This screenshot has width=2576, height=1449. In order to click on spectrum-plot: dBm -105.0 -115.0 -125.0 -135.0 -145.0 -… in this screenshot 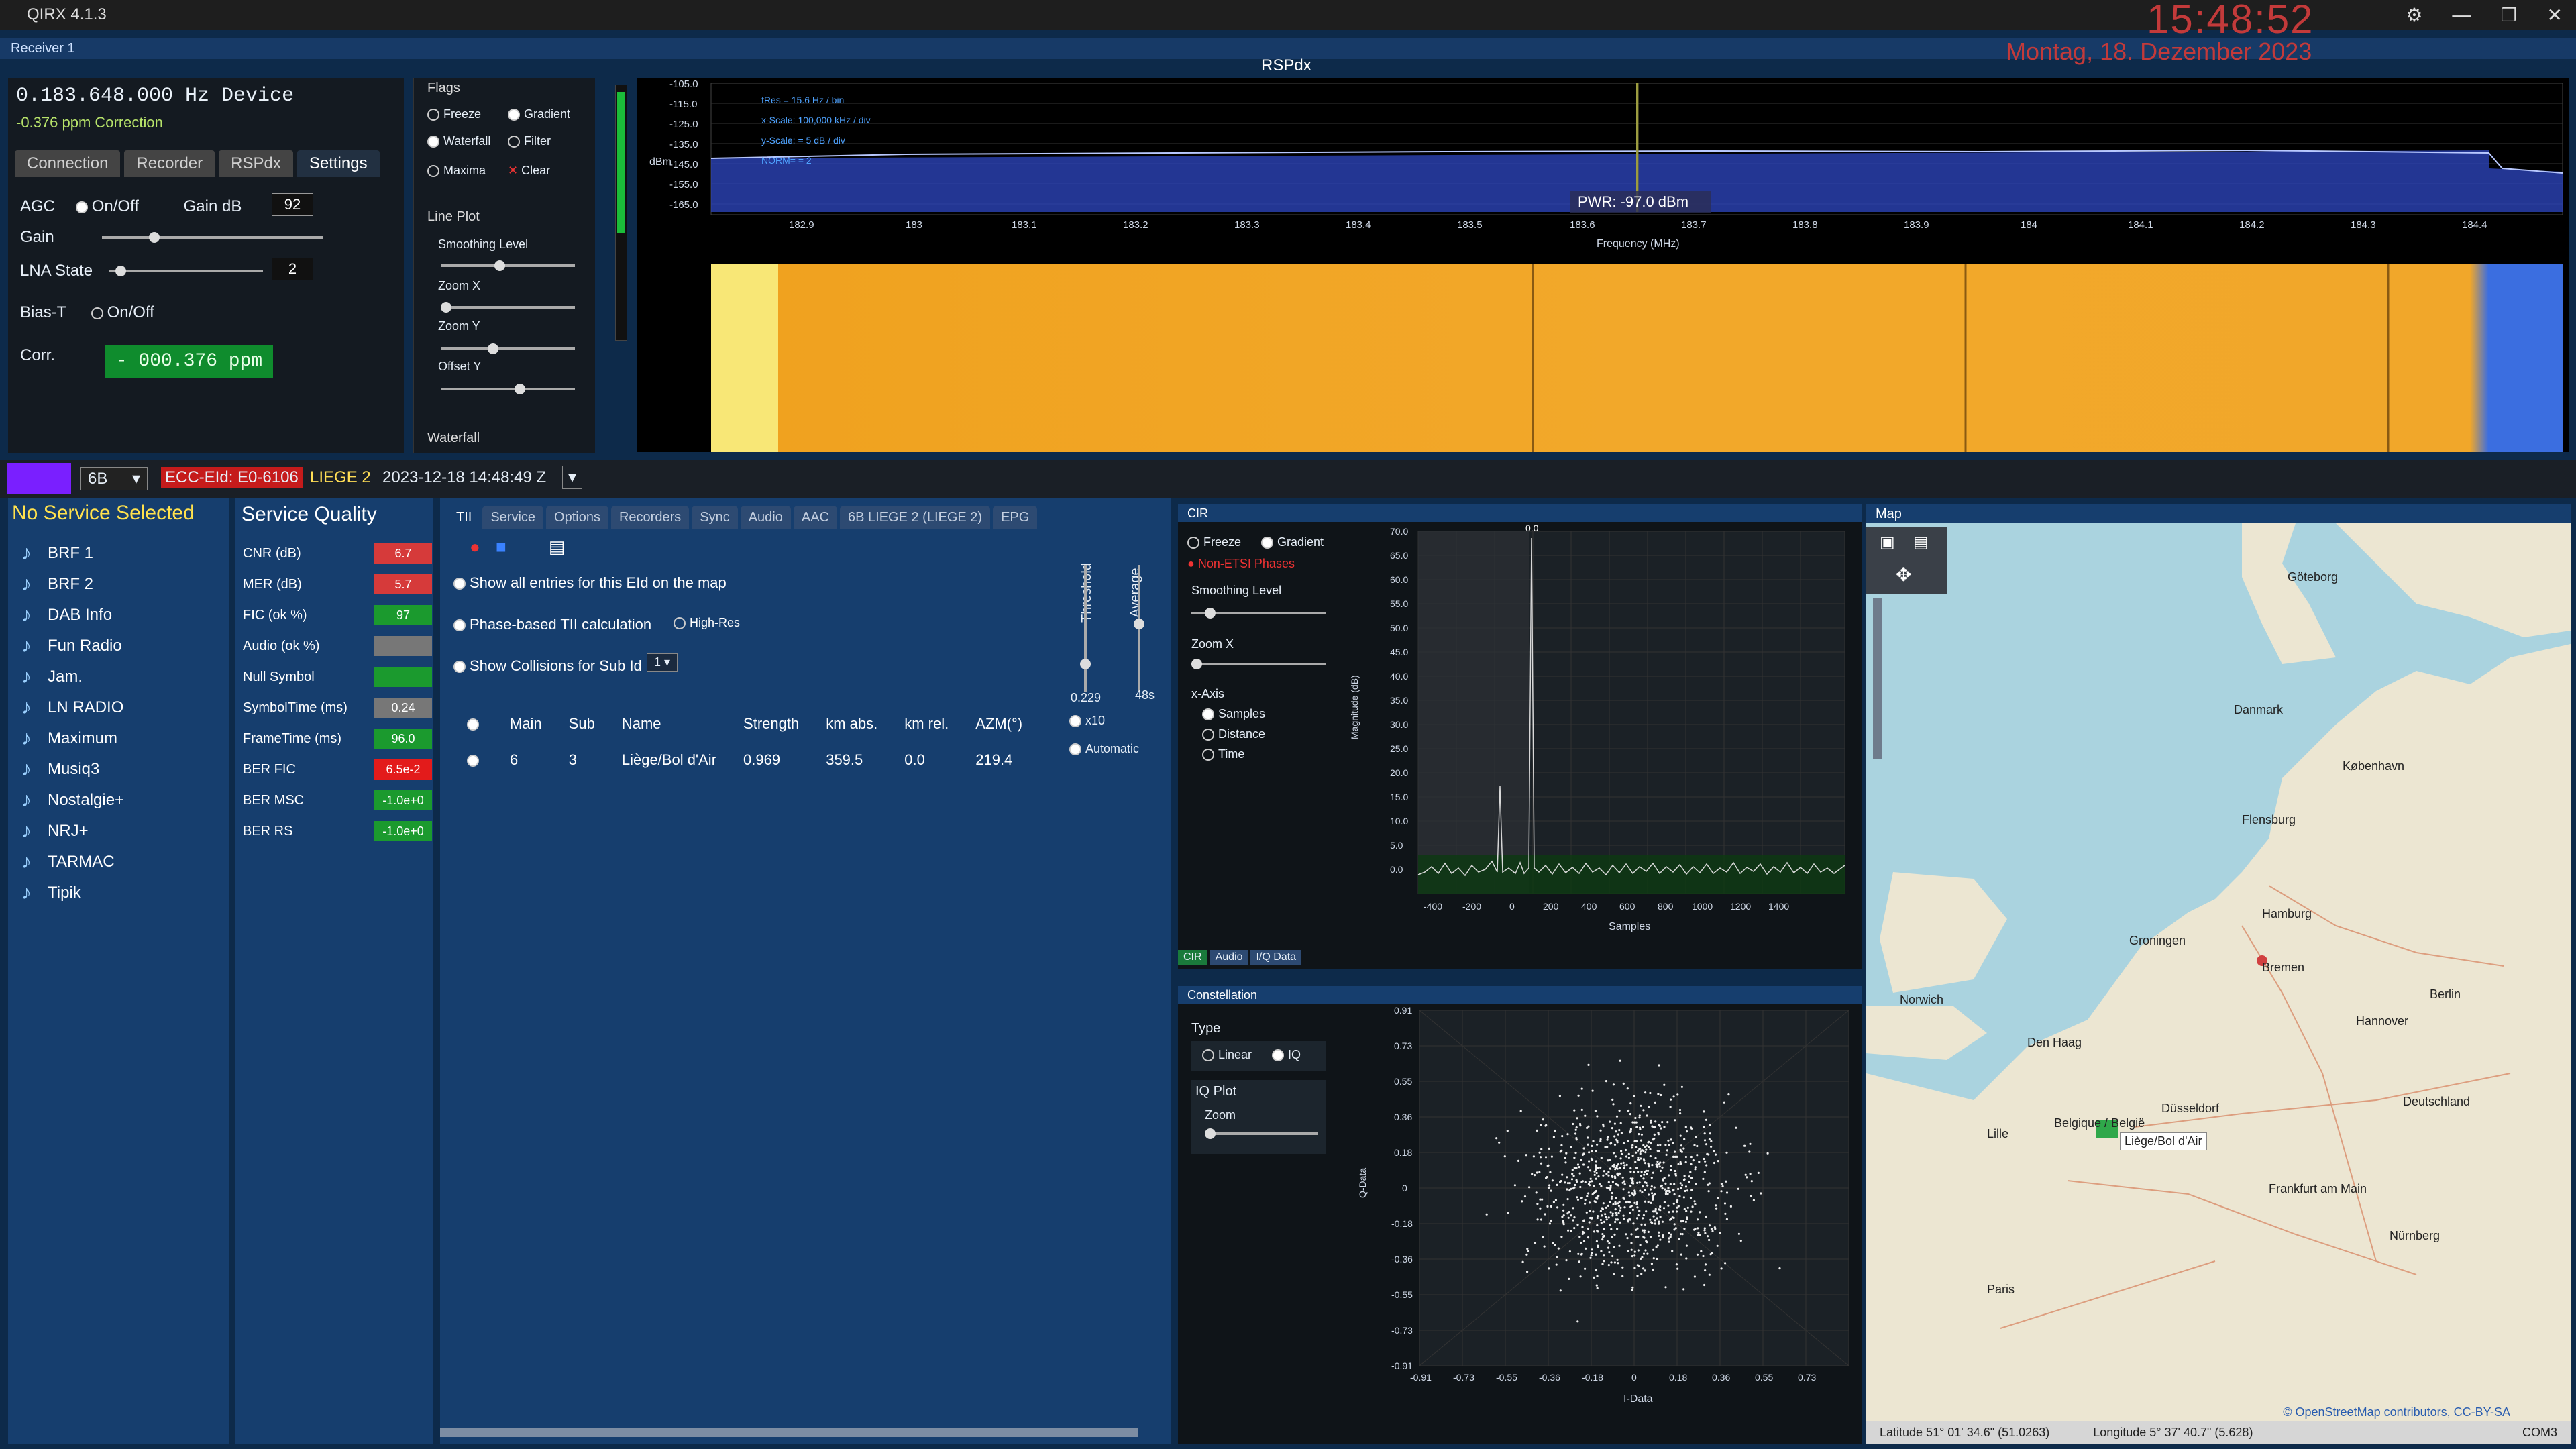, I will do `click(1603, 171)`.